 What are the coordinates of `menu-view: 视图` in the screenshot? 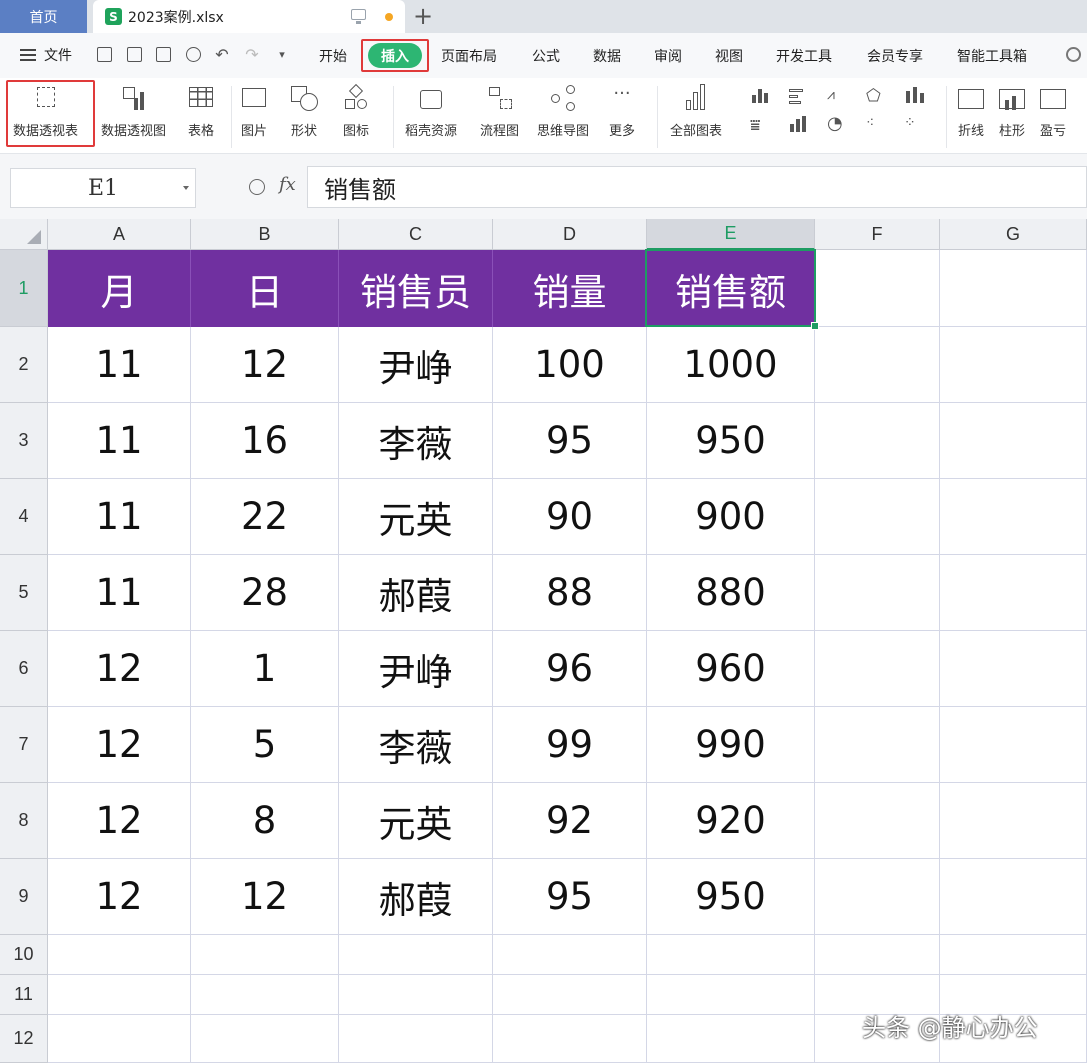 It's located at (729, 56).